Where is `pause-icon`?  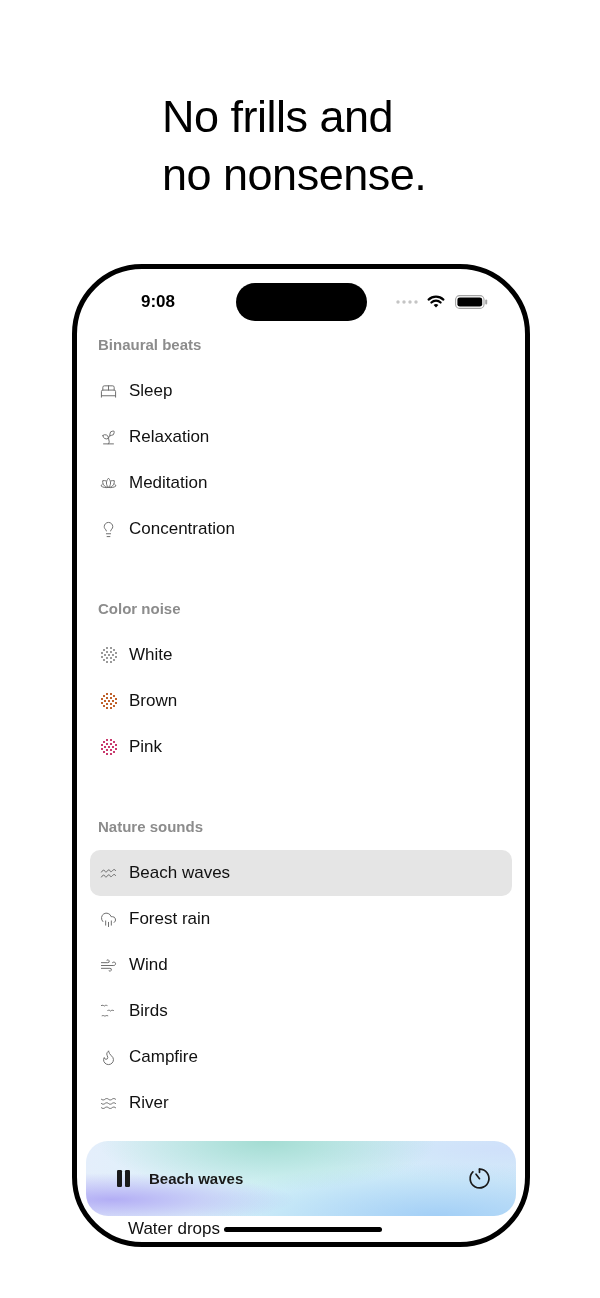 pause-icon is located at coordinates (123, 1178).